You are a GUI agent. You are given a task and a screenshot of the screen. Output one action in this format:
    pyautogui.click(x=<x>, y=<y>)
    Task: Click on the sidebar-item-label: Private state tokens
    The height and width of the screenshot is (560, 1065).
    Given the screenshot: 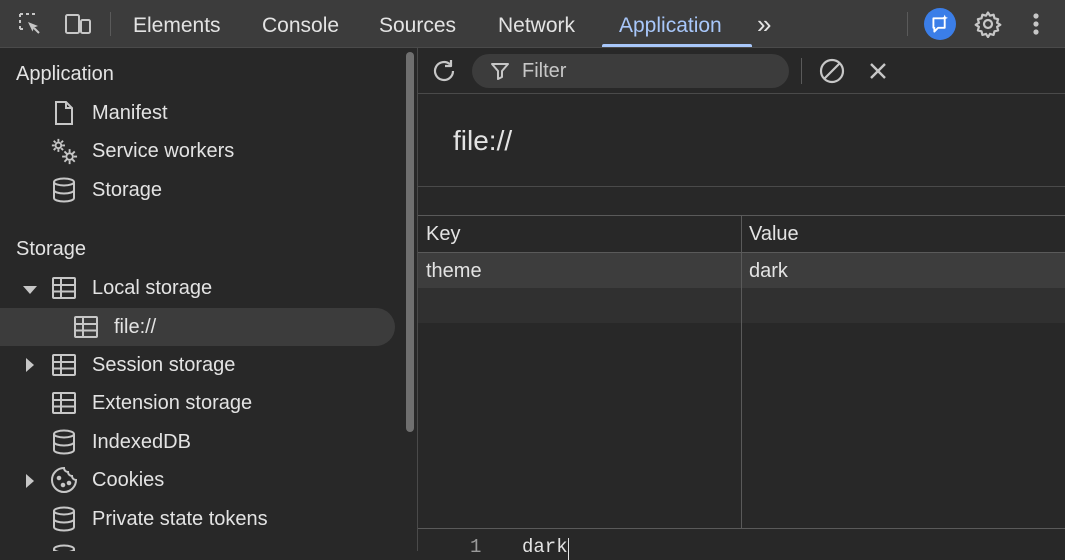 What is the action you would take?
    pyautogui.click(x=180, y=518)
    